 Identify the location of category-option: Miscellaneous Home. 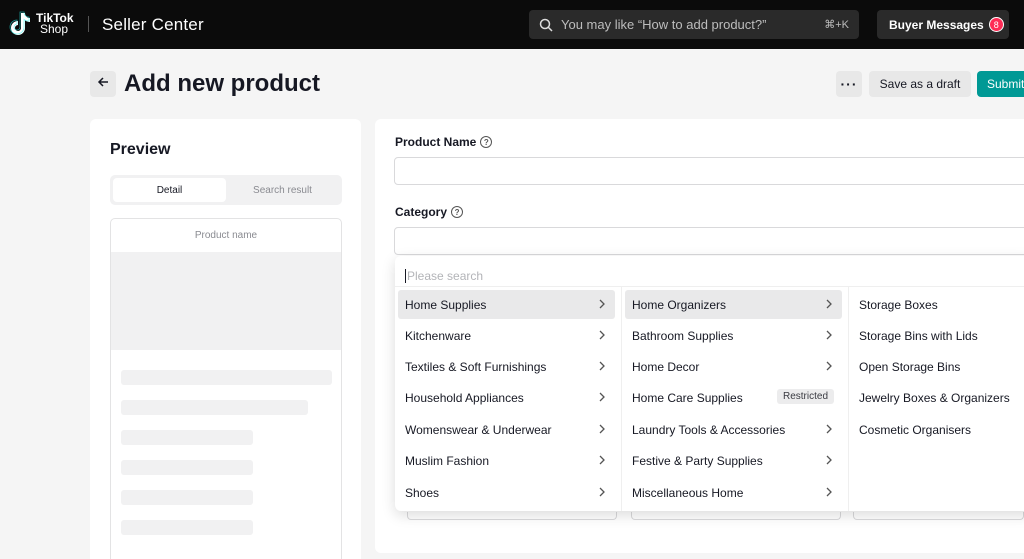
(733, 492).